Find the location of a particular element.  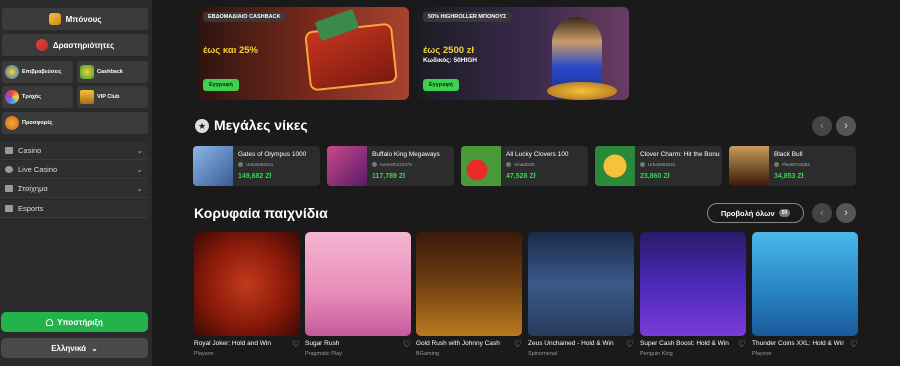

sidebar-tile-vip: VIP Club is located at coordinates (112, 97).